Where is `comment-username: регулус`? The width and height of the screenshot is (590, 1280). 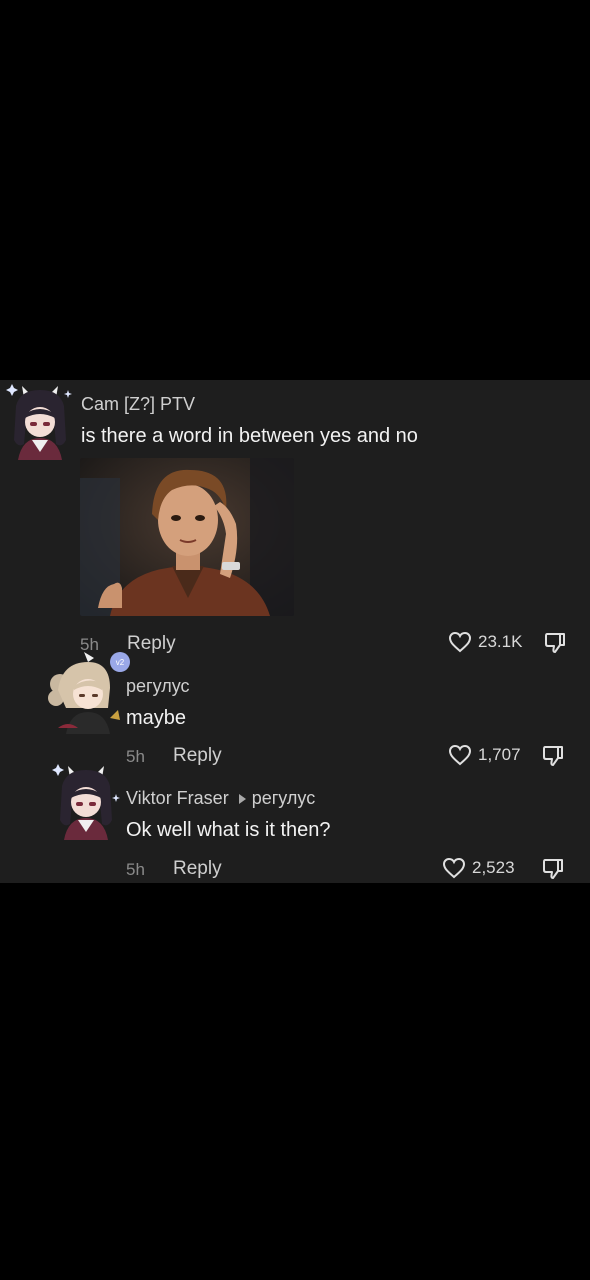 comment-username: регулус is located at coordinates (158, 686).